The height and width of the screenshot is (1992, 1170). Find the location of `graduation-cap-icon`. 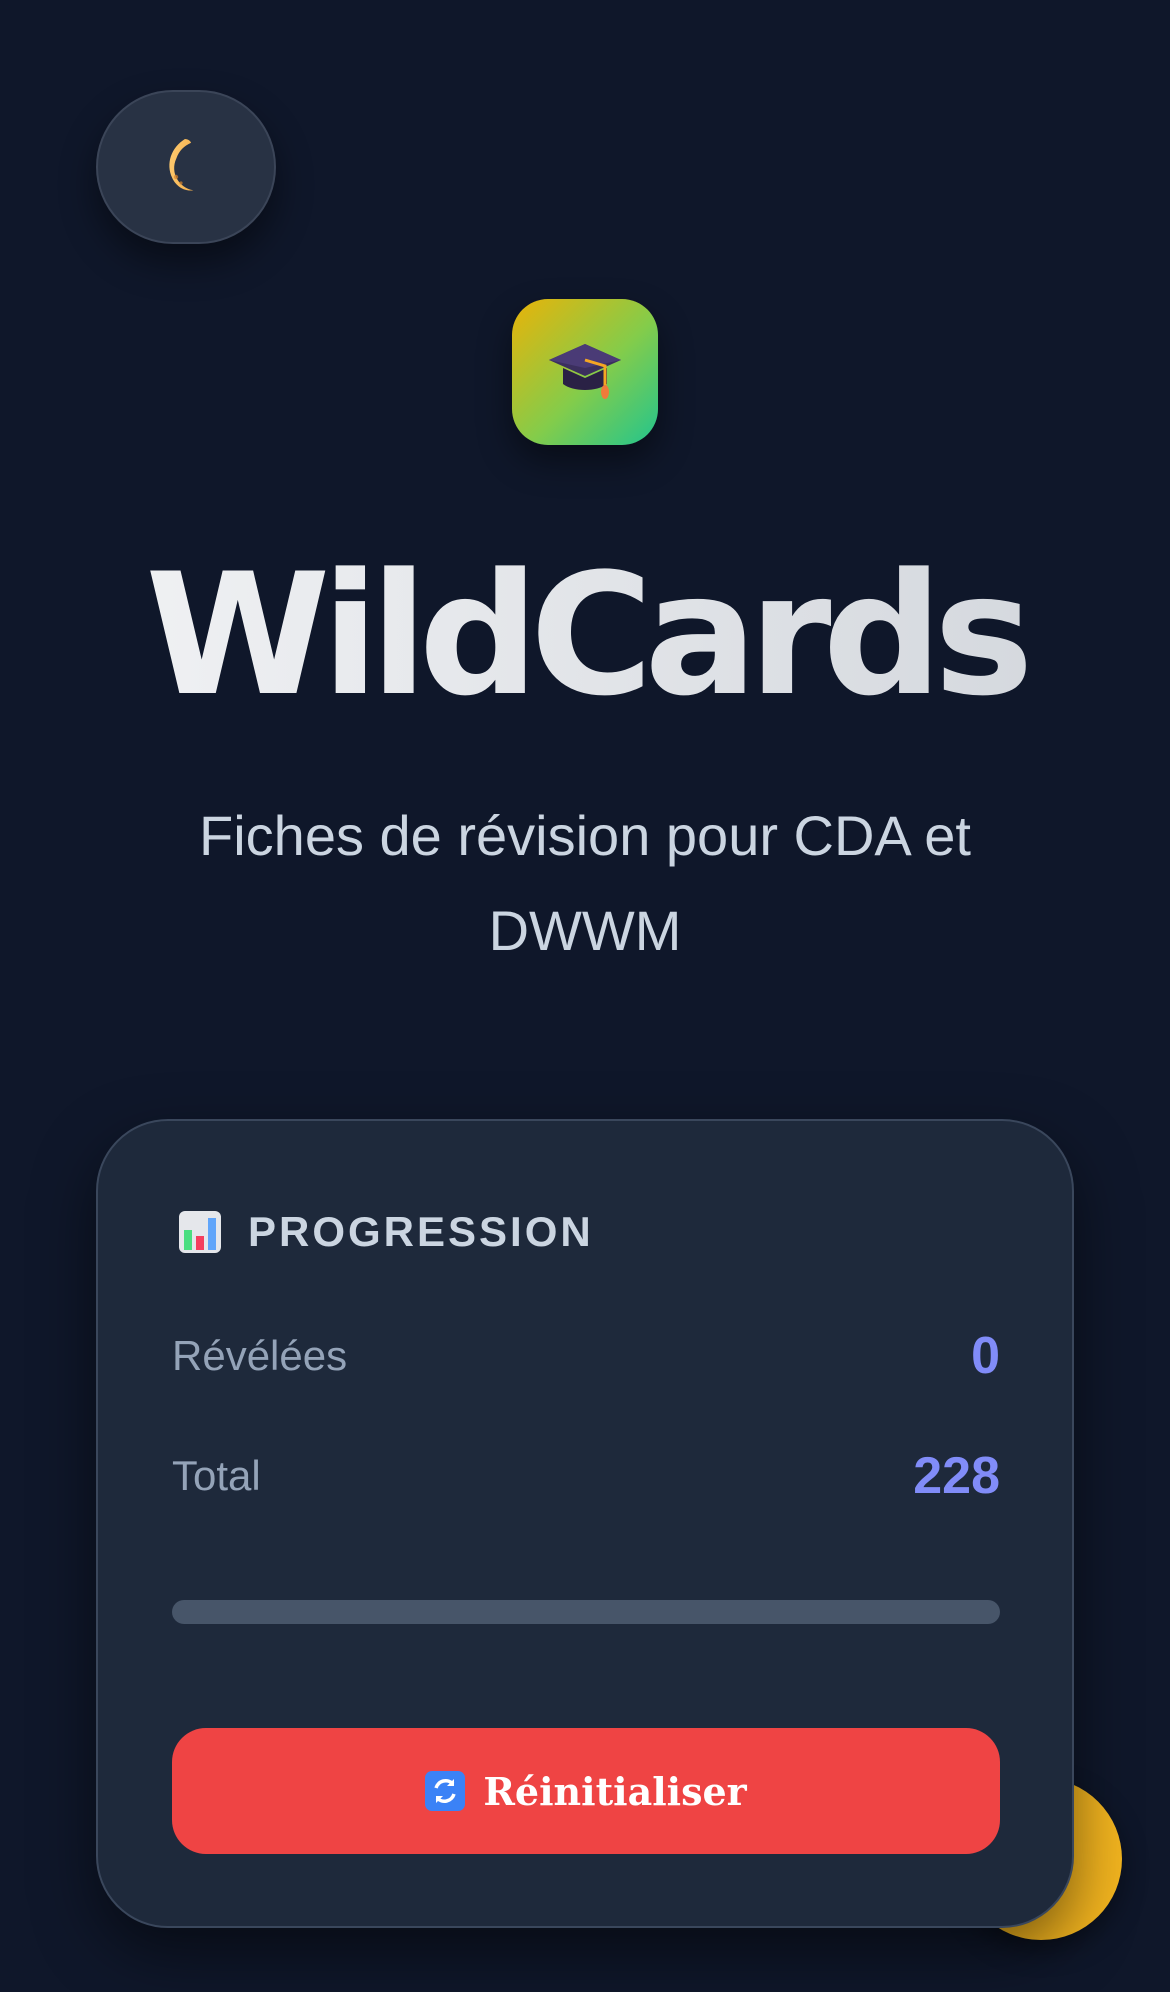

graduation-cap-icon is located at coordinates (585, 372).